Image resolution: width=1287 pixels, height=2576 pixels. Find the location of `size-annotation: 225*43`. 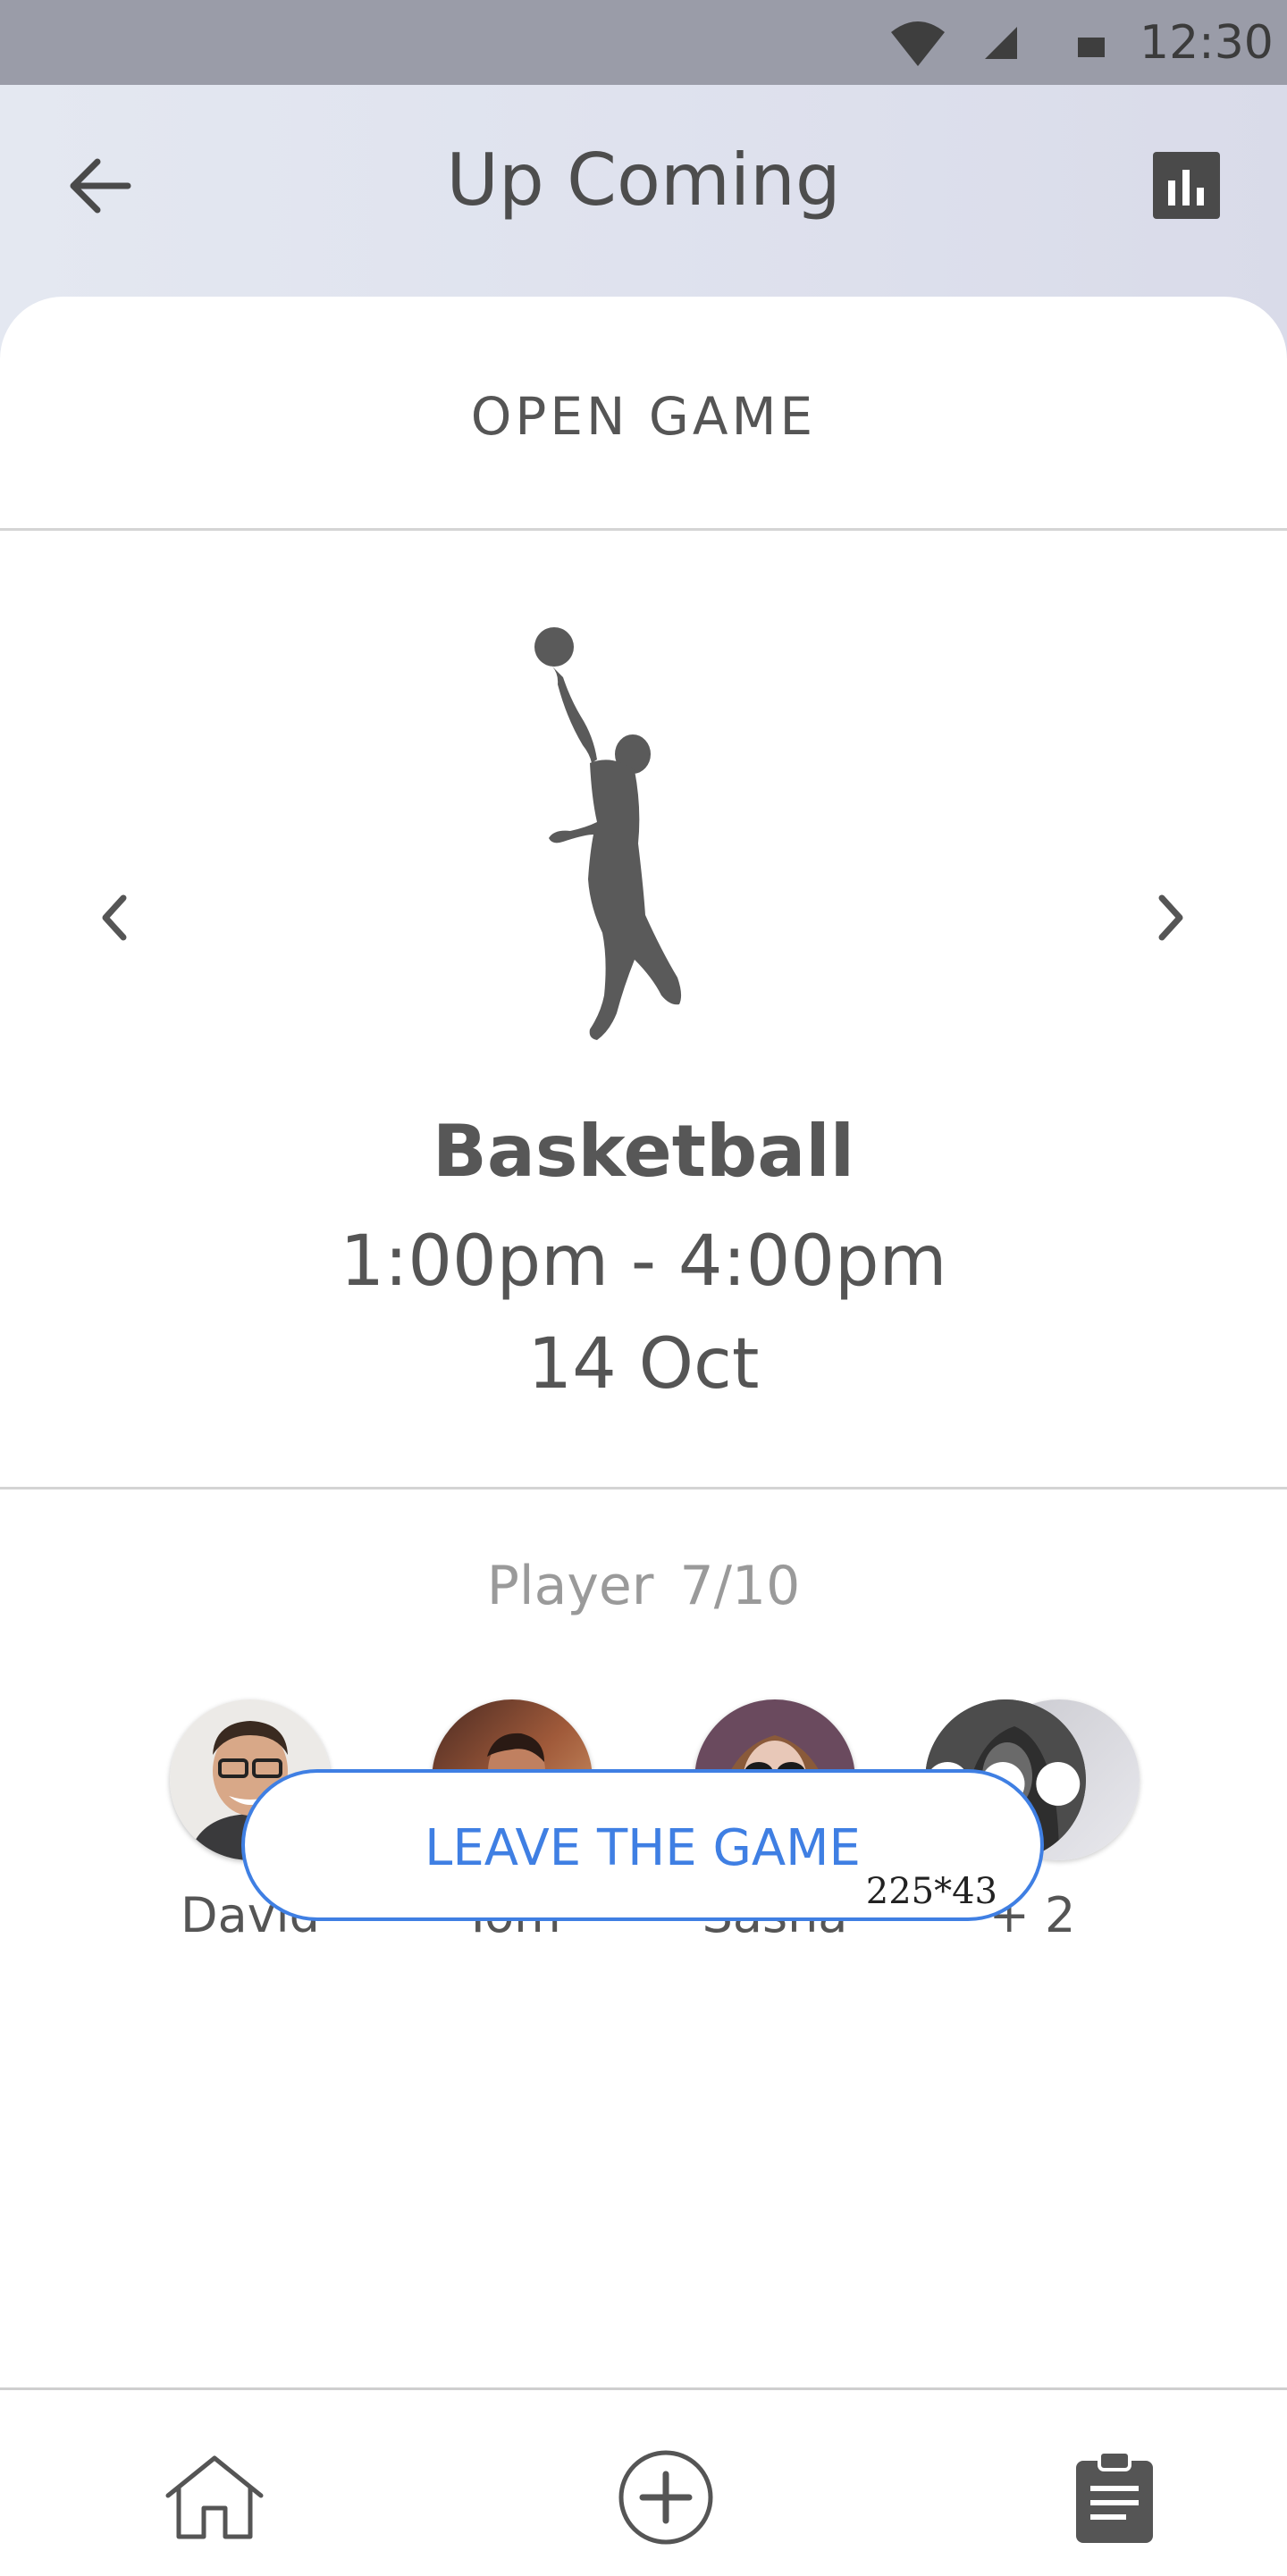

size-annotation: 225*43 is located at coordinates (931, 1891).